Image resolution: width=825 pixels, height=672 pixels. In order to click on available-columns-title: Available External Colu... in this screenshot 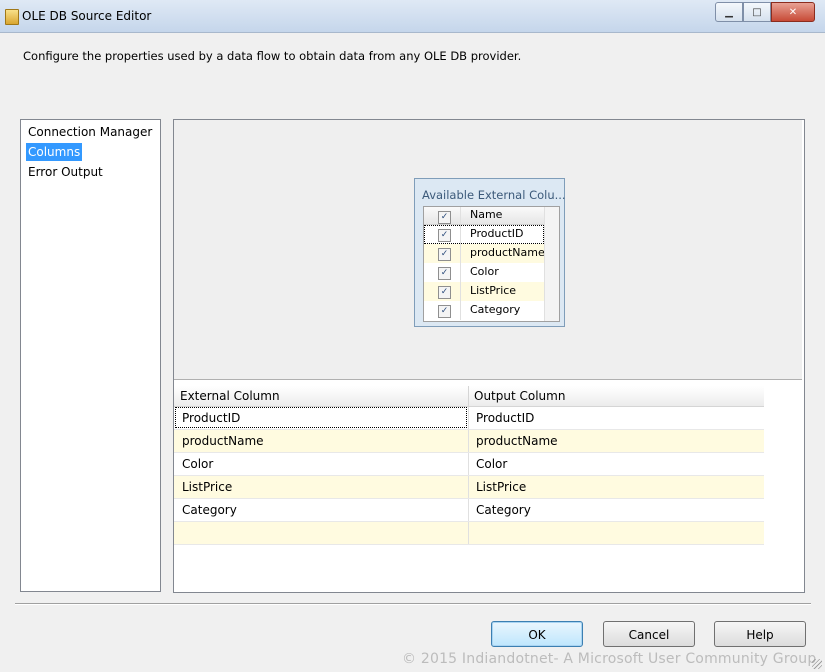, I will do `click(494, 195)`.